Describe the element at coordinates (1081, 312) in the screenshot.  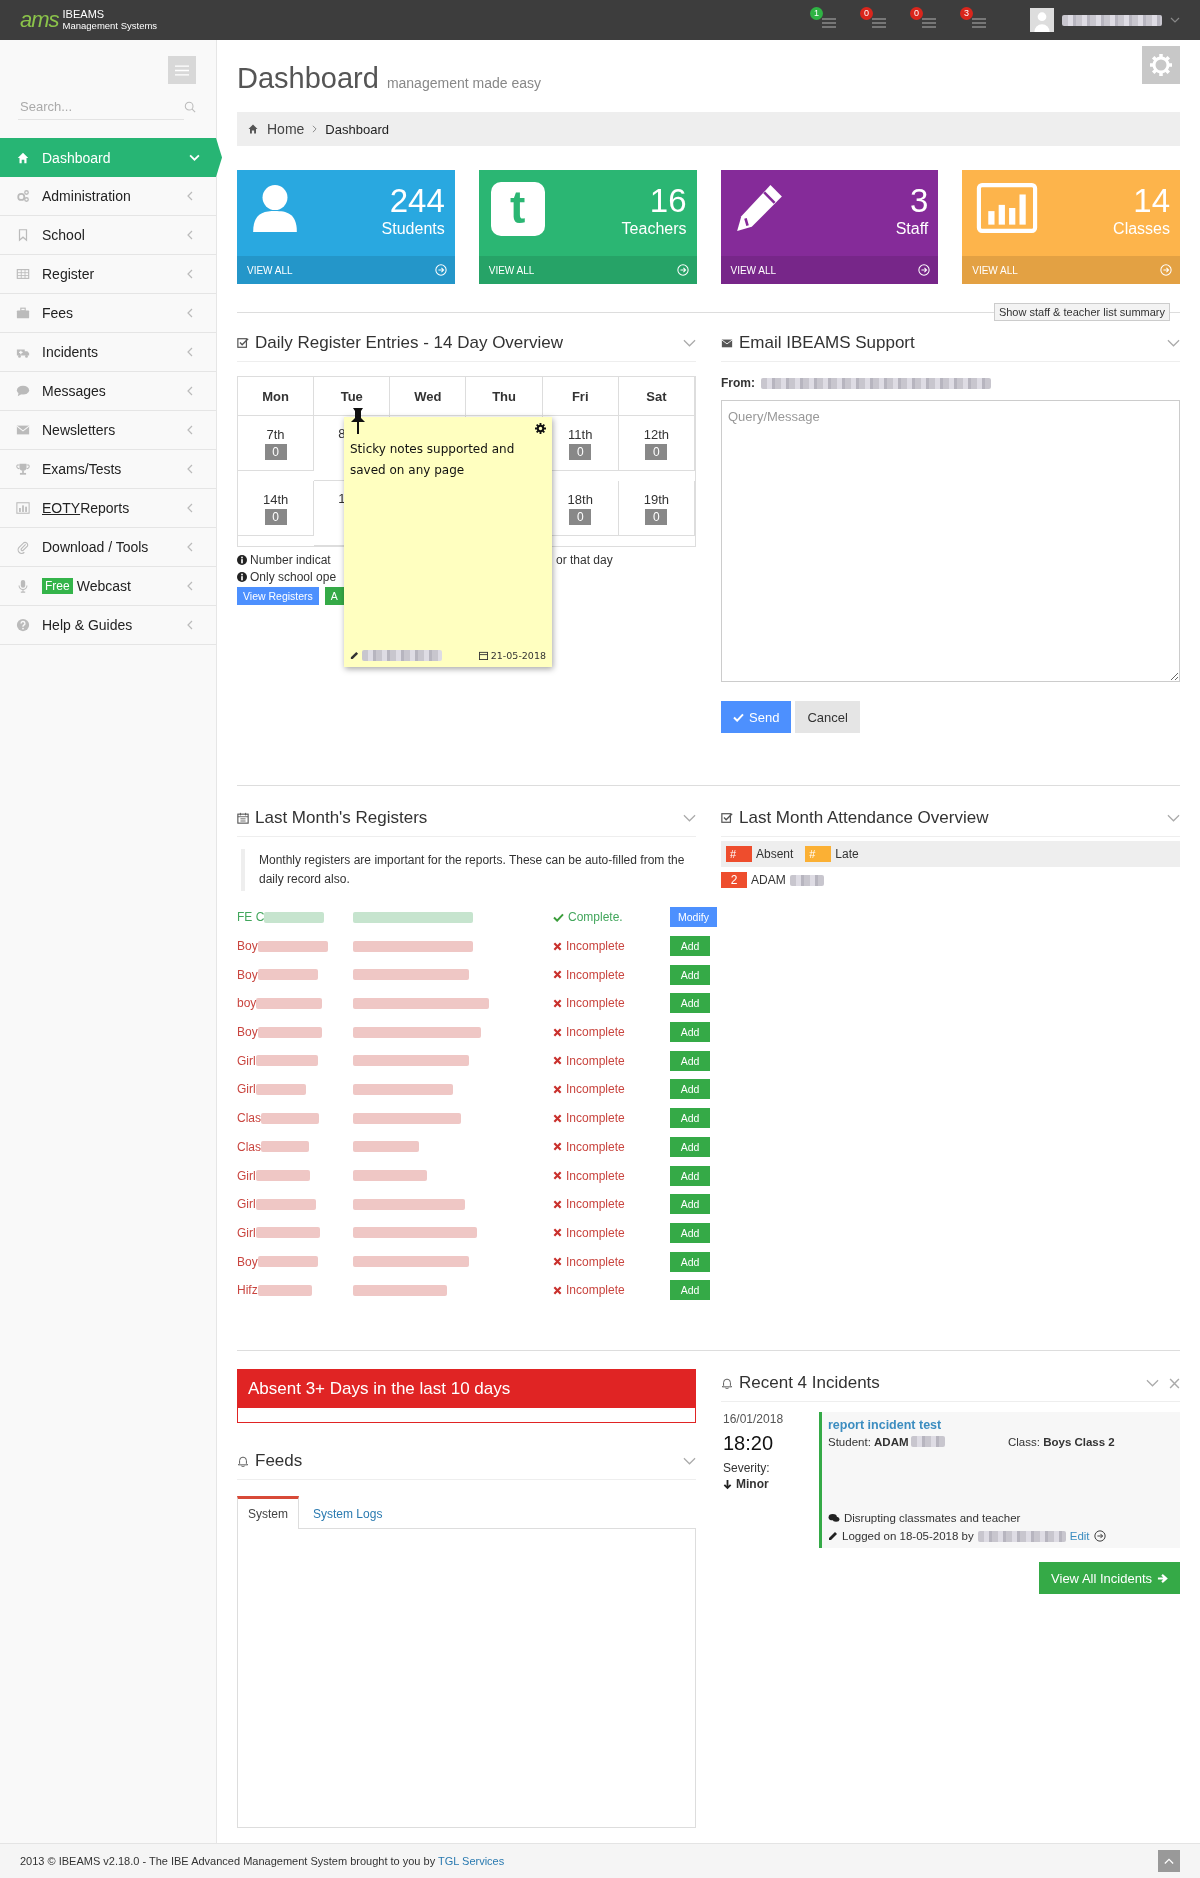
I see `summary-button: Show staff & teacher list summary` at that location.